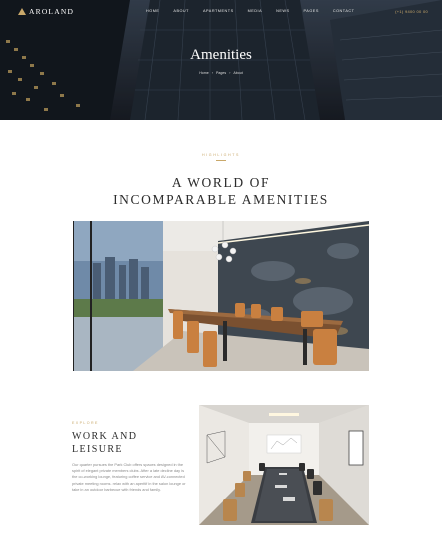 The height and width of the screenshot is (540, 442). Describe the element at coordinates (221, 182) in the screenshot. I see `heading-line-1: A WORLD OF` at that location.